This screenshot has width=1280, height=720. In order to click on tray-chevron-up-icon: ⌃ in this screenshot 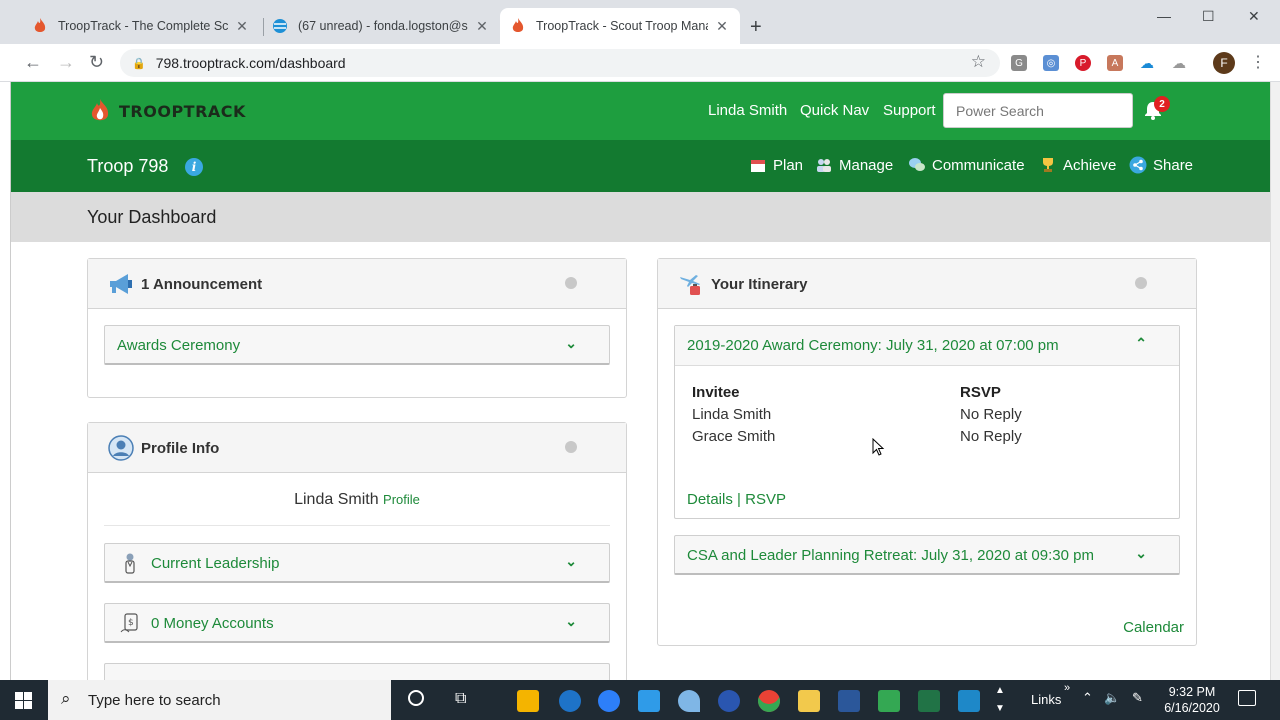, I will do `click(1087, 698)`.